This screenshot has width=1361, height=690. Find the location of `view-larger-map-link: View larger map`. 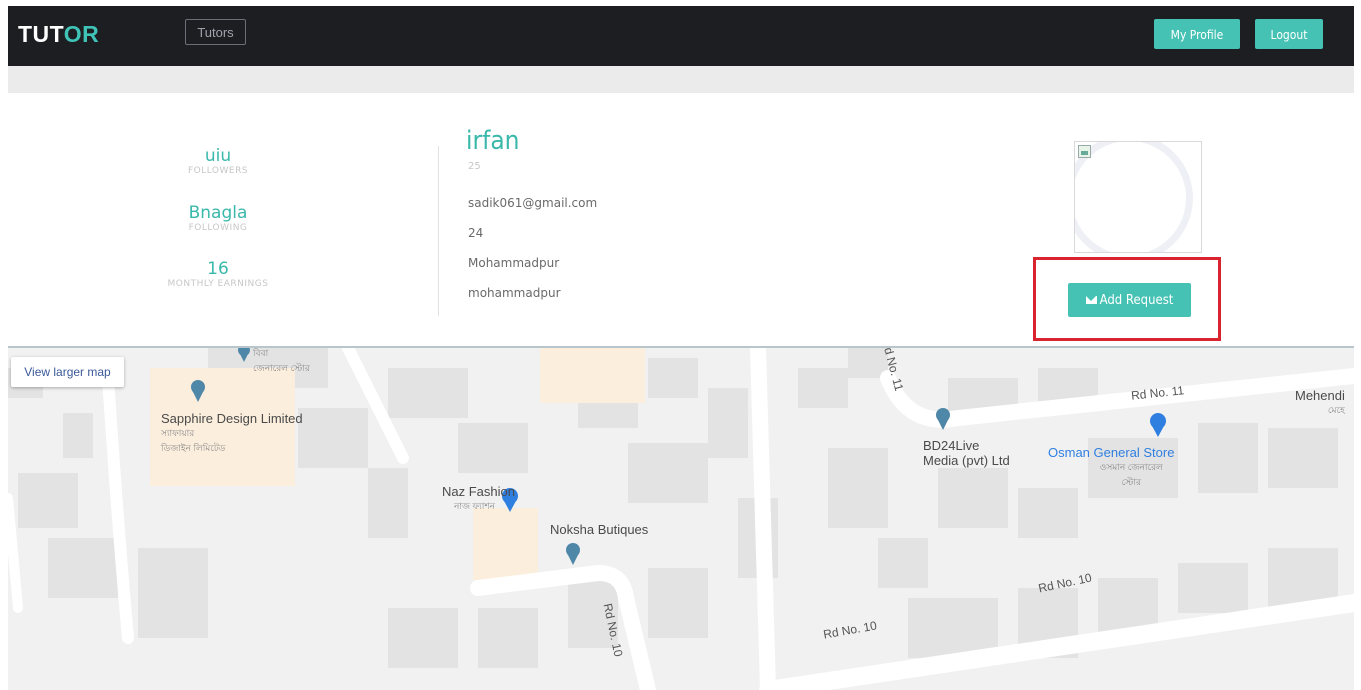

view-larger-map-link: View larger map is located at coordinates (67, 372).